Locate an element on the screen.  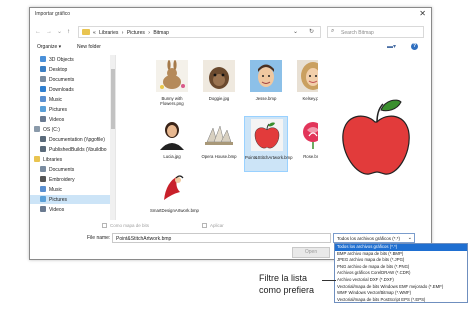
search-icon: ⌕ is located at coordinates (333, 31).